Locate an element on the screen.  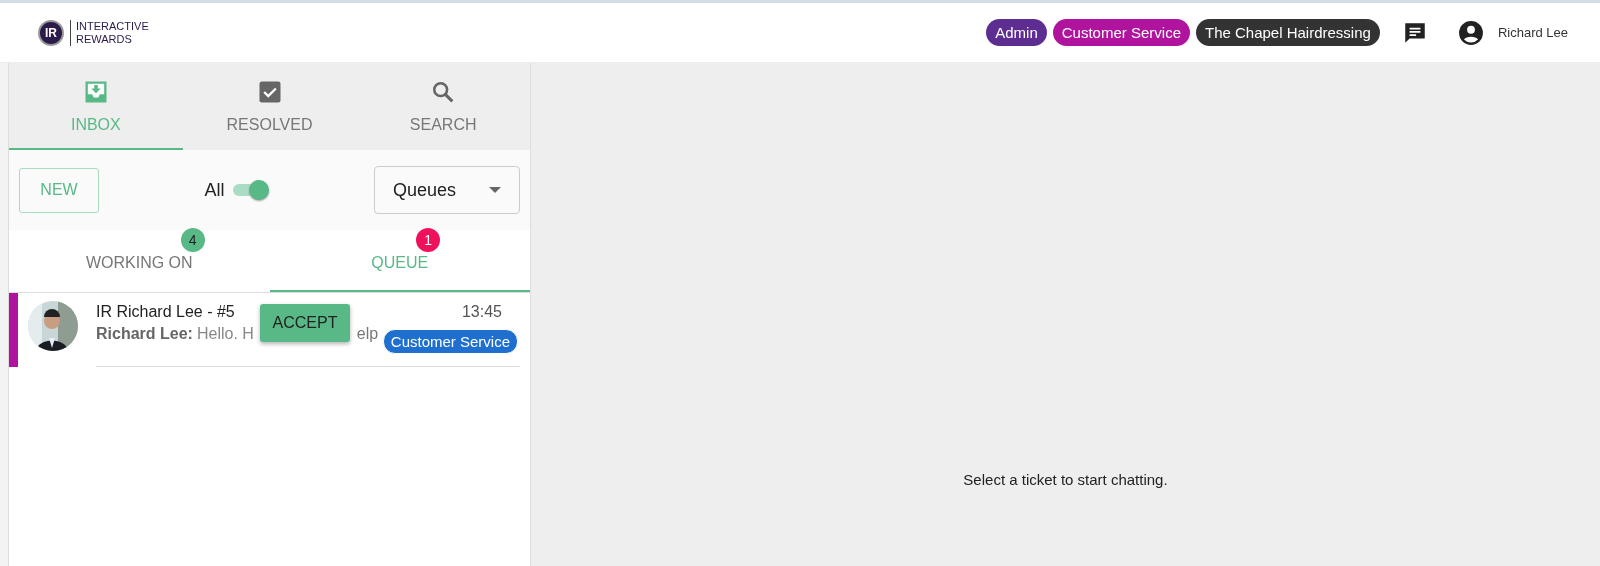
message-preview: Hello. H is located at coordinates (225, 334).